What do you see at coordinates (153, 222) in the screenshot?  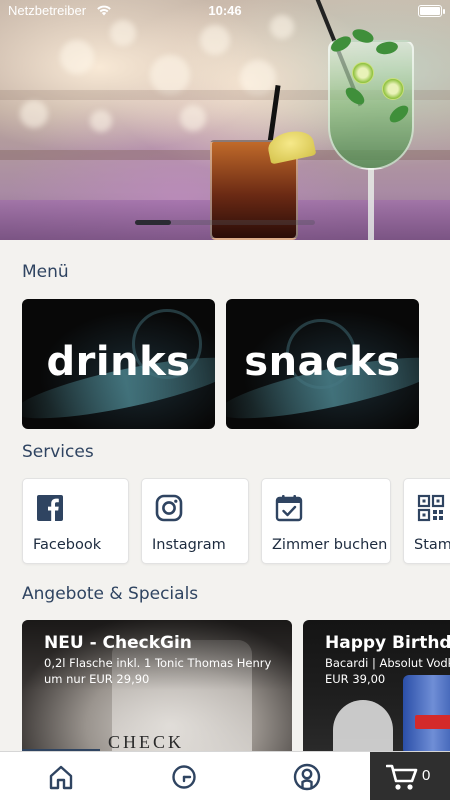 I see `carousel-indicator-active` at bounding box center [153, 222].